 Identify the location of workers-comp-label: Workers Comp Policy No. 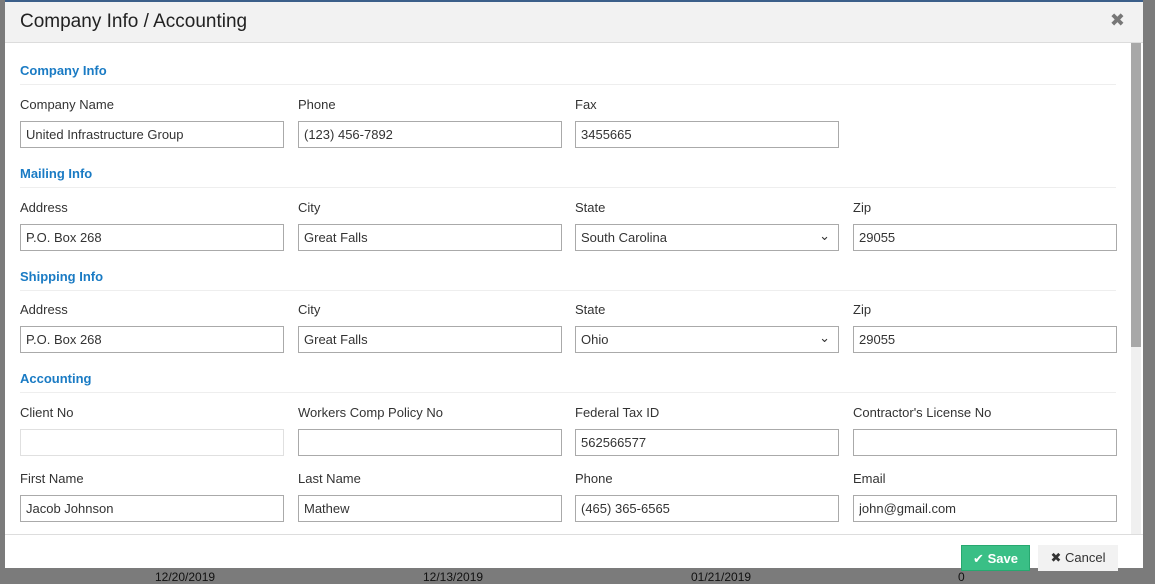
(370, 412).